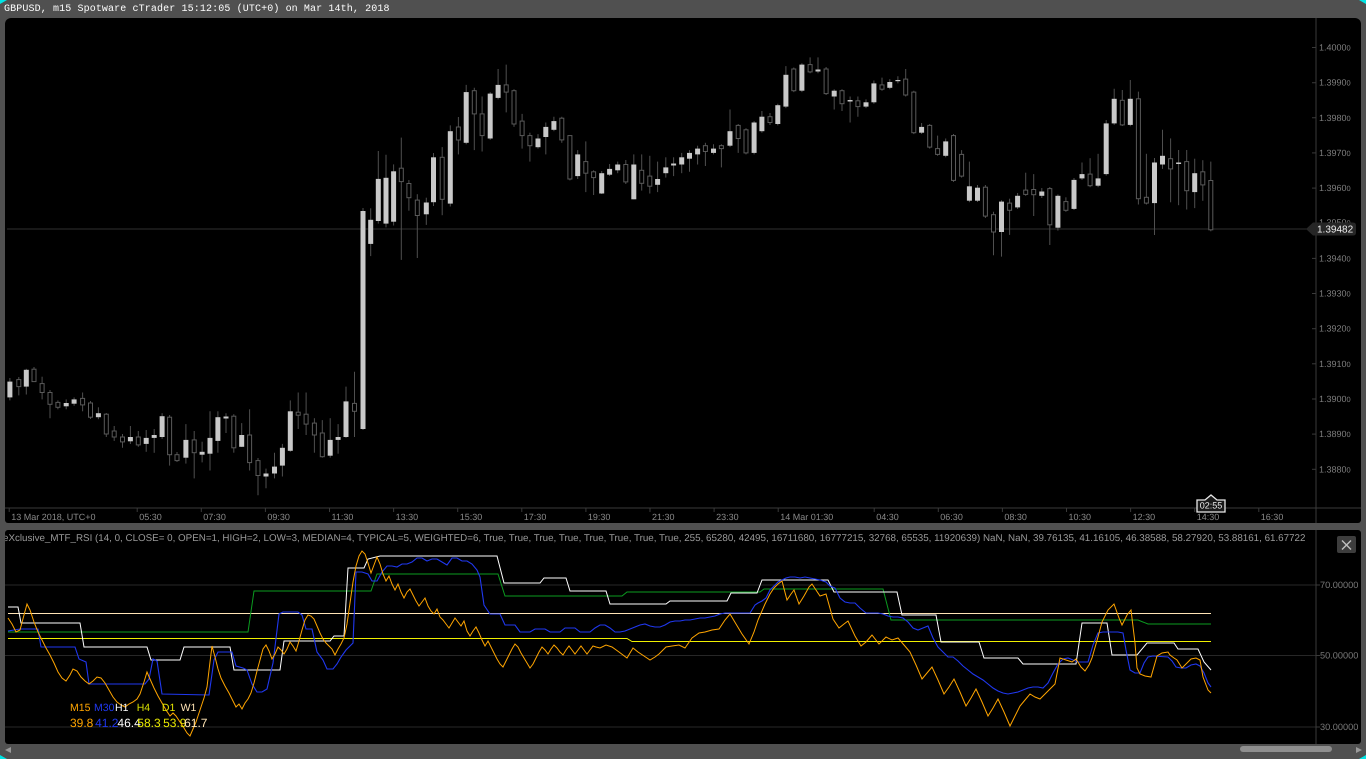 The width and height of the screenshot is (1366, 759). I want to click on svg-text: 04:30, so click(887, 517).